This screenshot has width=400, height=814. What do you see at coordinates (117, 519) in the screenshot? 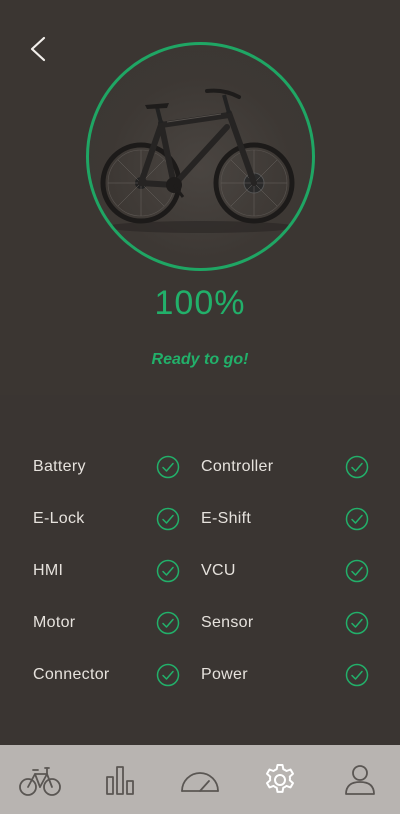
I see `check-item-e-lock: E-Lock` at bounding box center [117, 519].